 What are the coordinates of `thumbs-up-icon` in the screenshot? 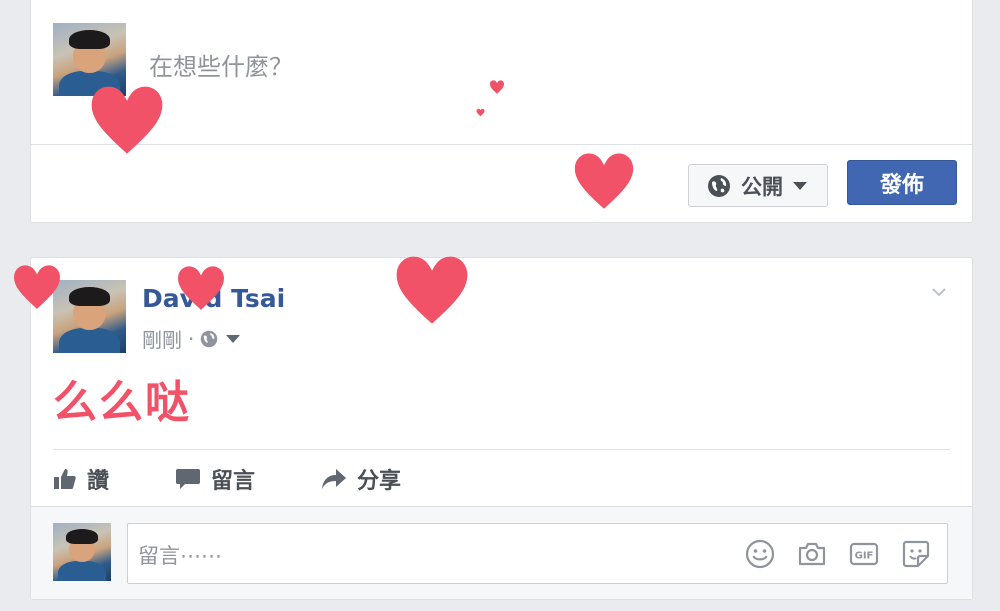 It's located at (65, 479).